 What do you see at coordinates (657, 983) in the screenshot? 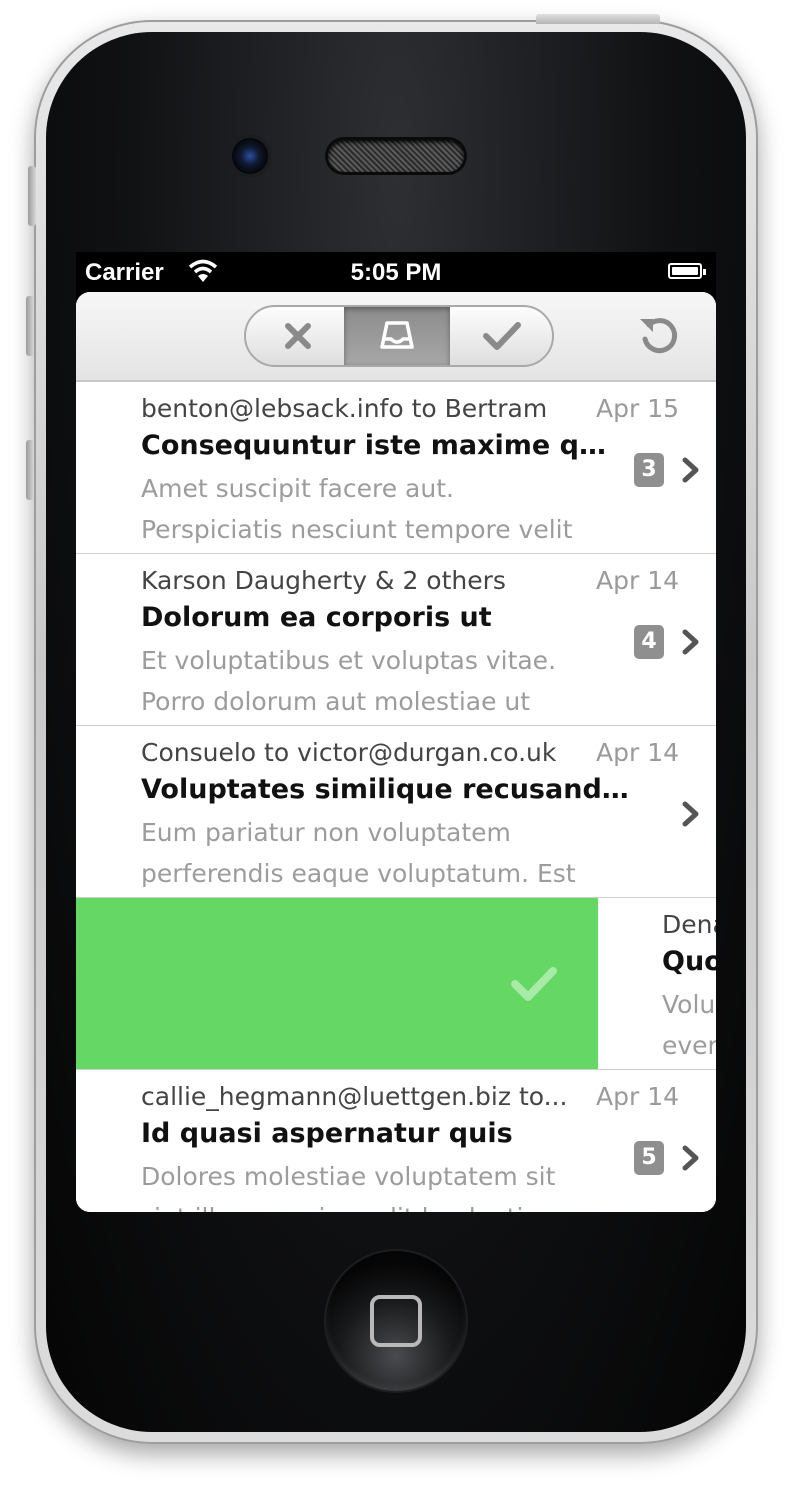
I see `swiped-thread-content: Dena Quo Volu ever` at bounding box center [657, 983].